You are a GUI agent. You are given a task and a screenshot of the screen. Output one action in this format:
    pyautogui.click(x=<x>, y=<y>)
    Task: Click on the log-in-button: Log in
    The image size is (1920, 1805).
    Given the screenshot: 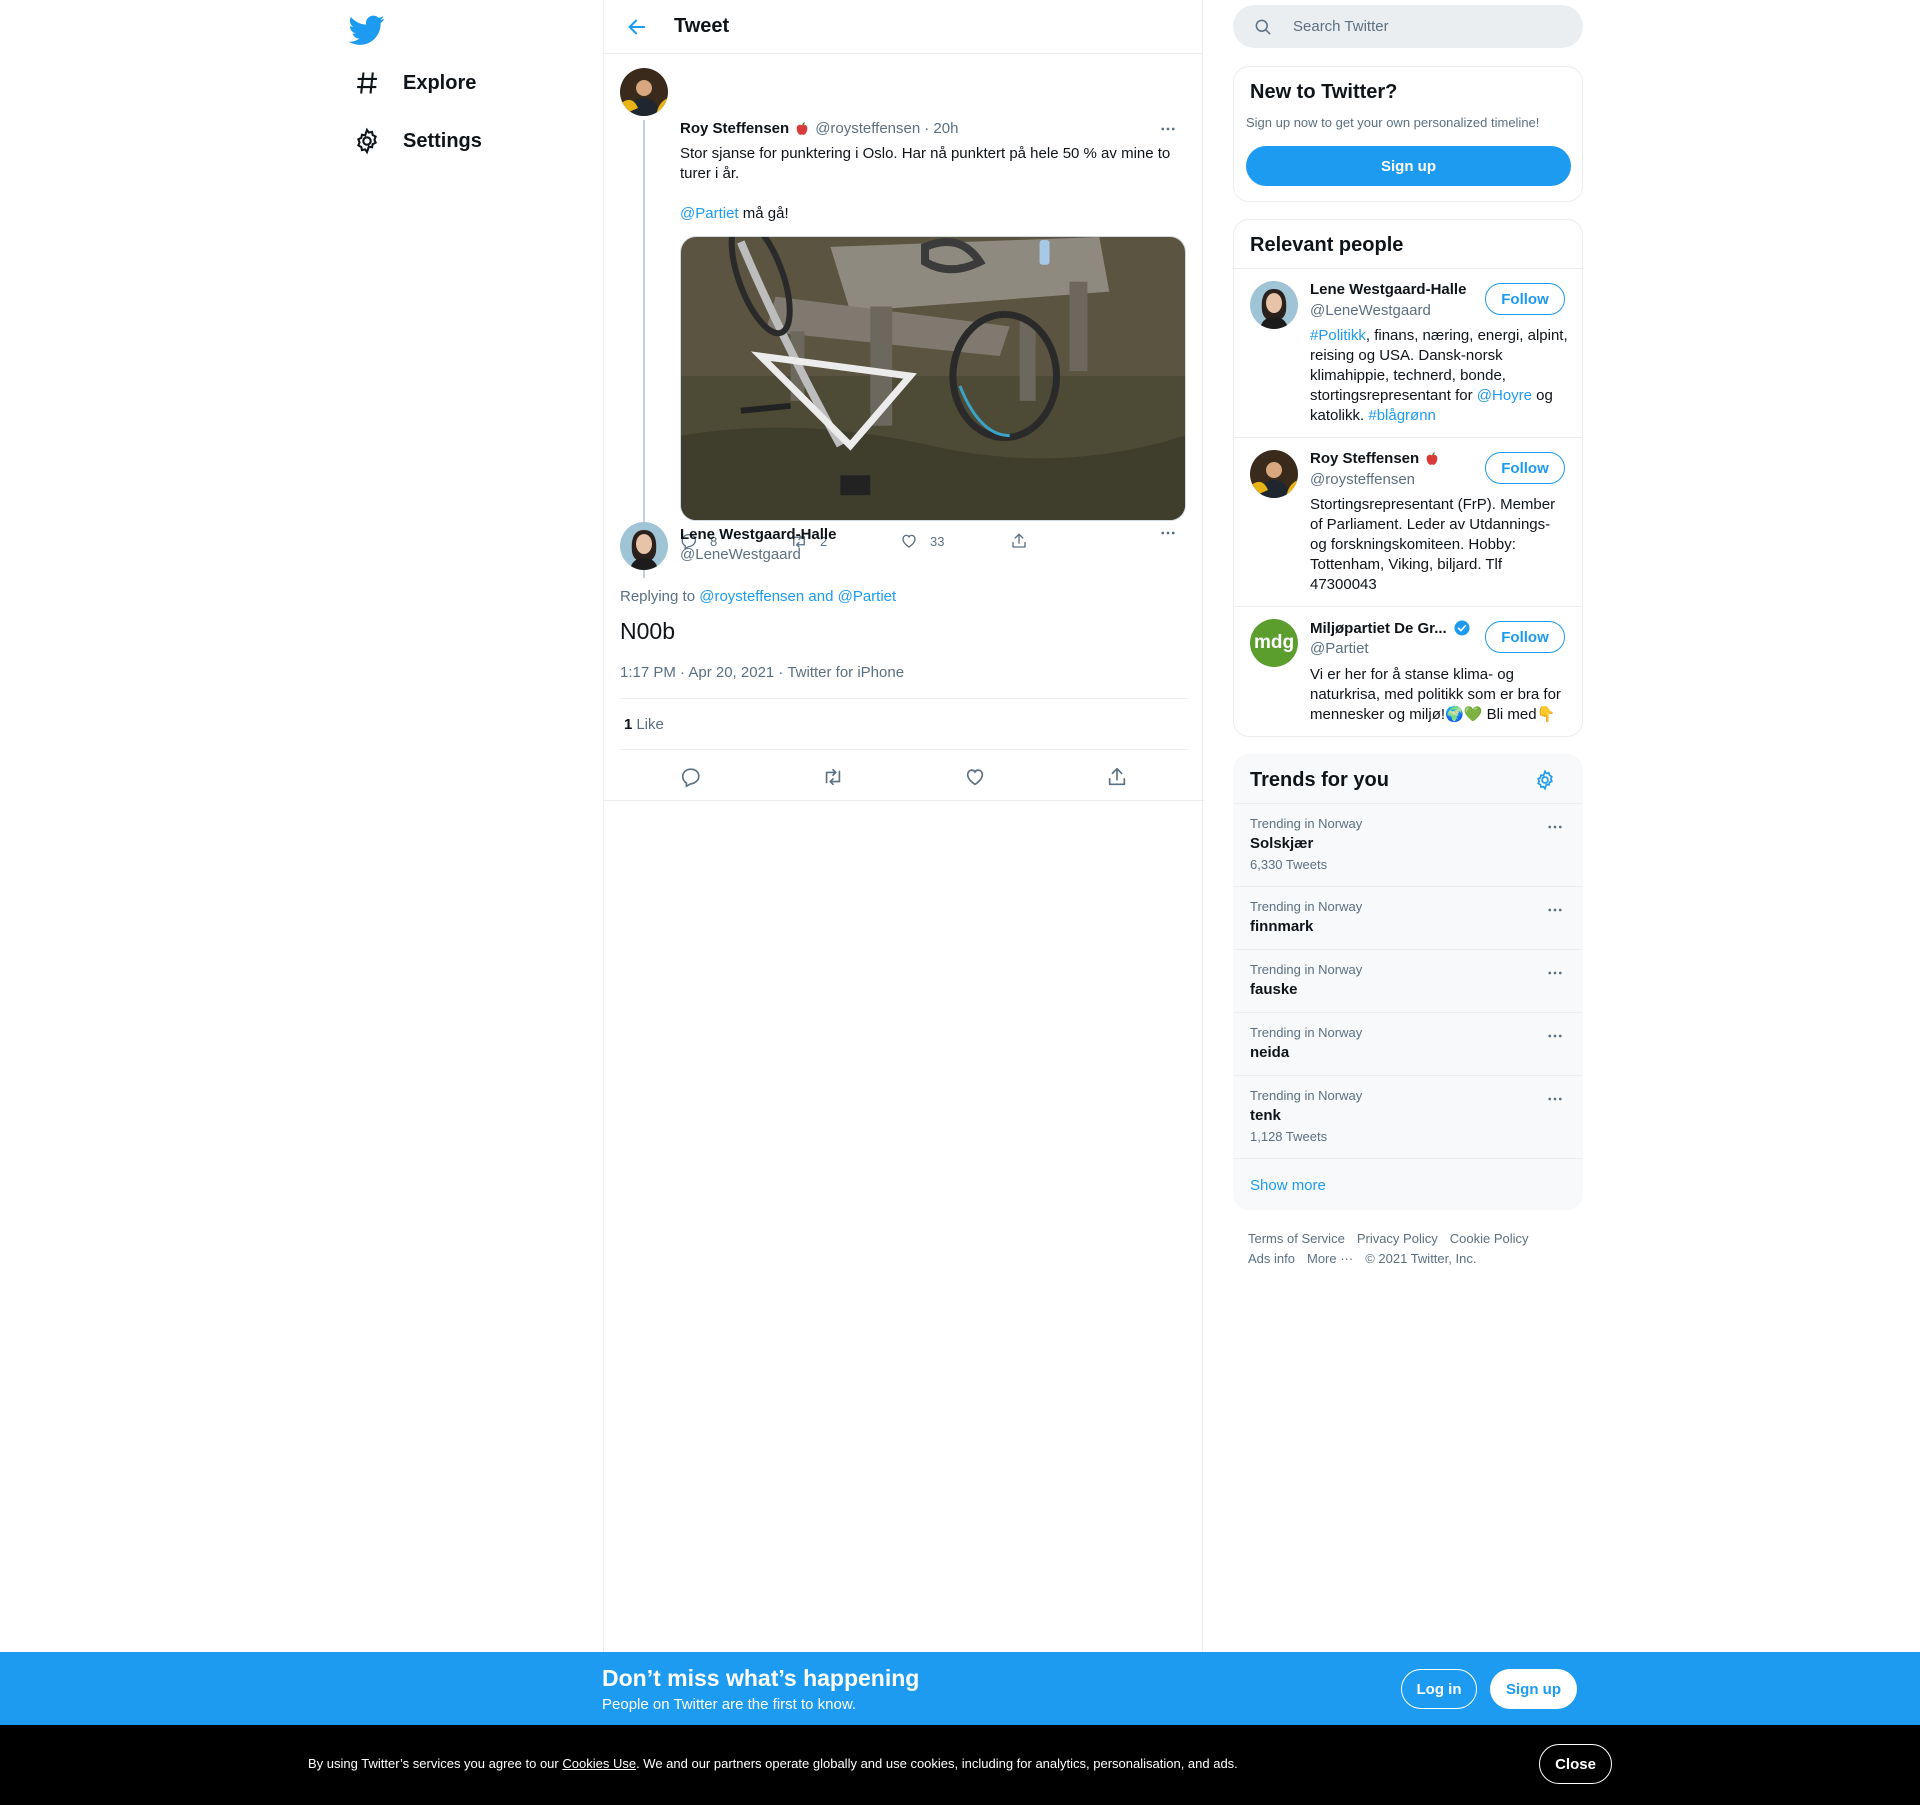 What is the action you would take?
    pyautogui.click(x=1439, y=1689)
    